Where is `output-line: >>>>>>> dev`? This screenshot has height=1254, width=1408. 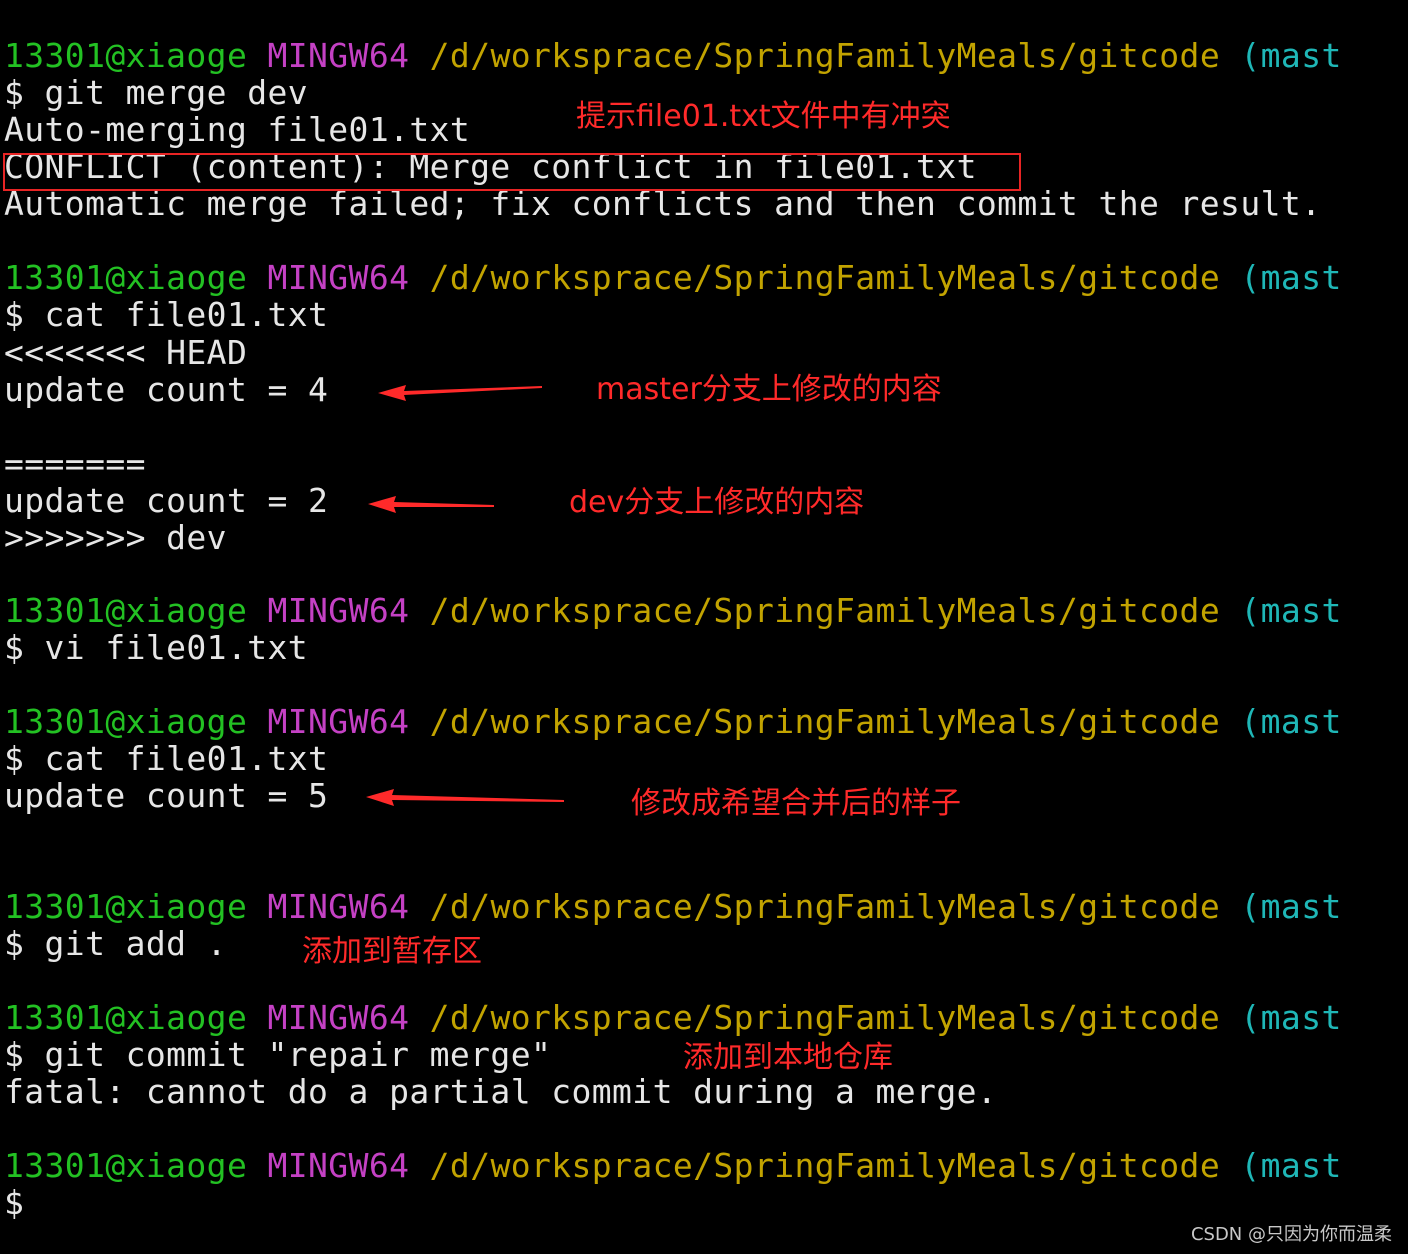 output-line: >>>>>>> dev is located at coordinates (115, 537).